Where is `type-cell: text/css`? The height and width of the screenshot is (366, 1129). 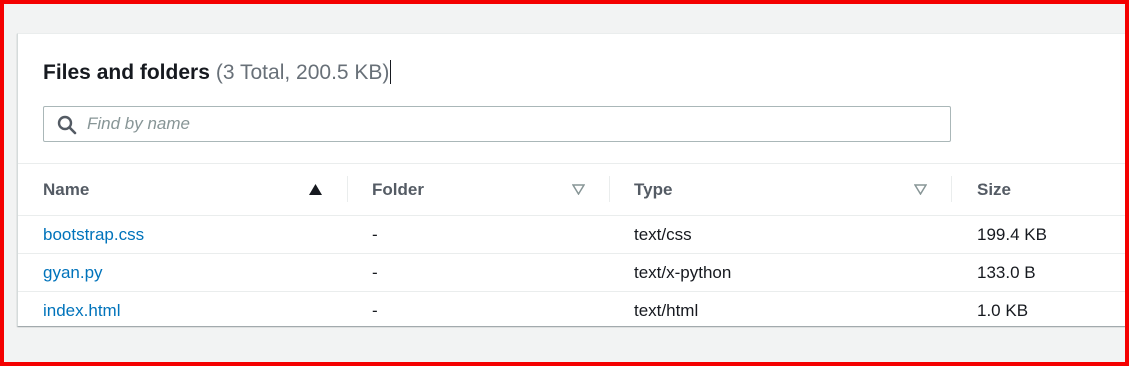
type-cell: text/css is located at coordinates (663, 234).